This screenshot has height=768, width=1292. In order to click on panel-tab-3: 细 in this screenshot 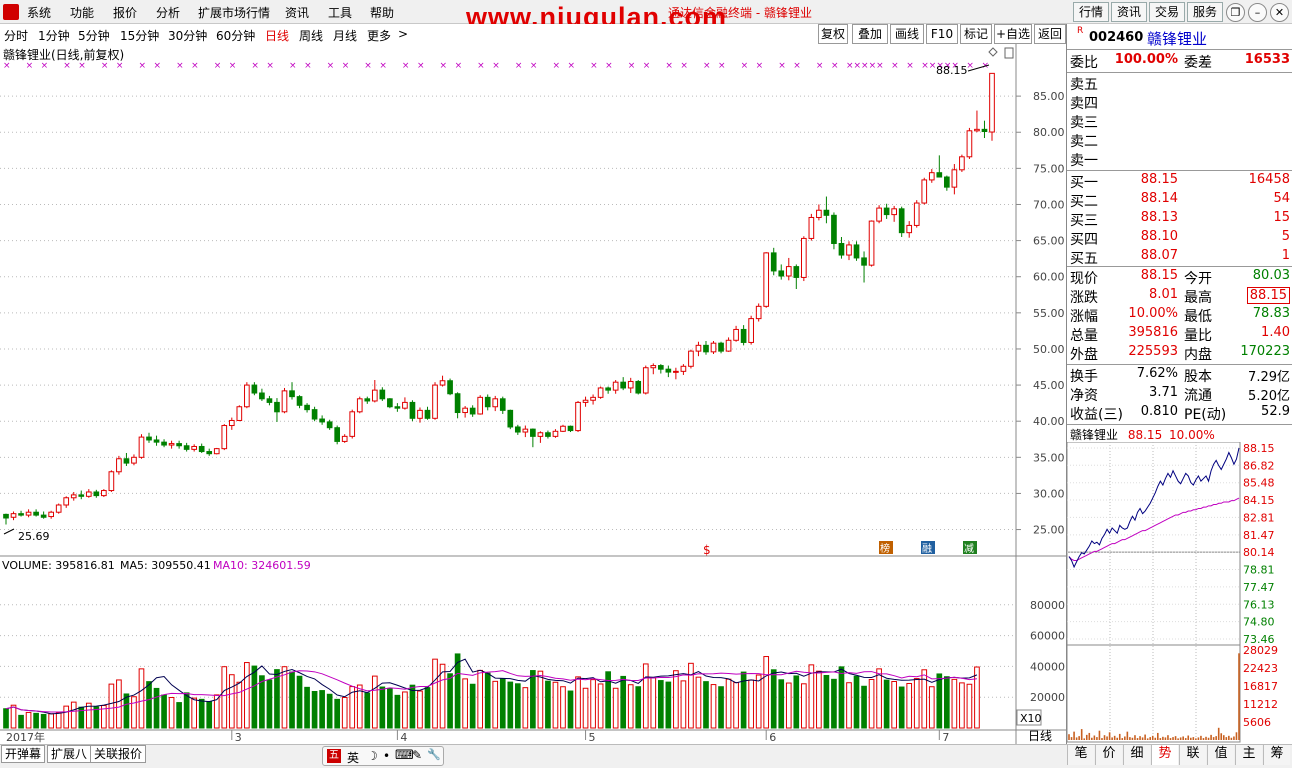, I will do `click(1136, 755)`.